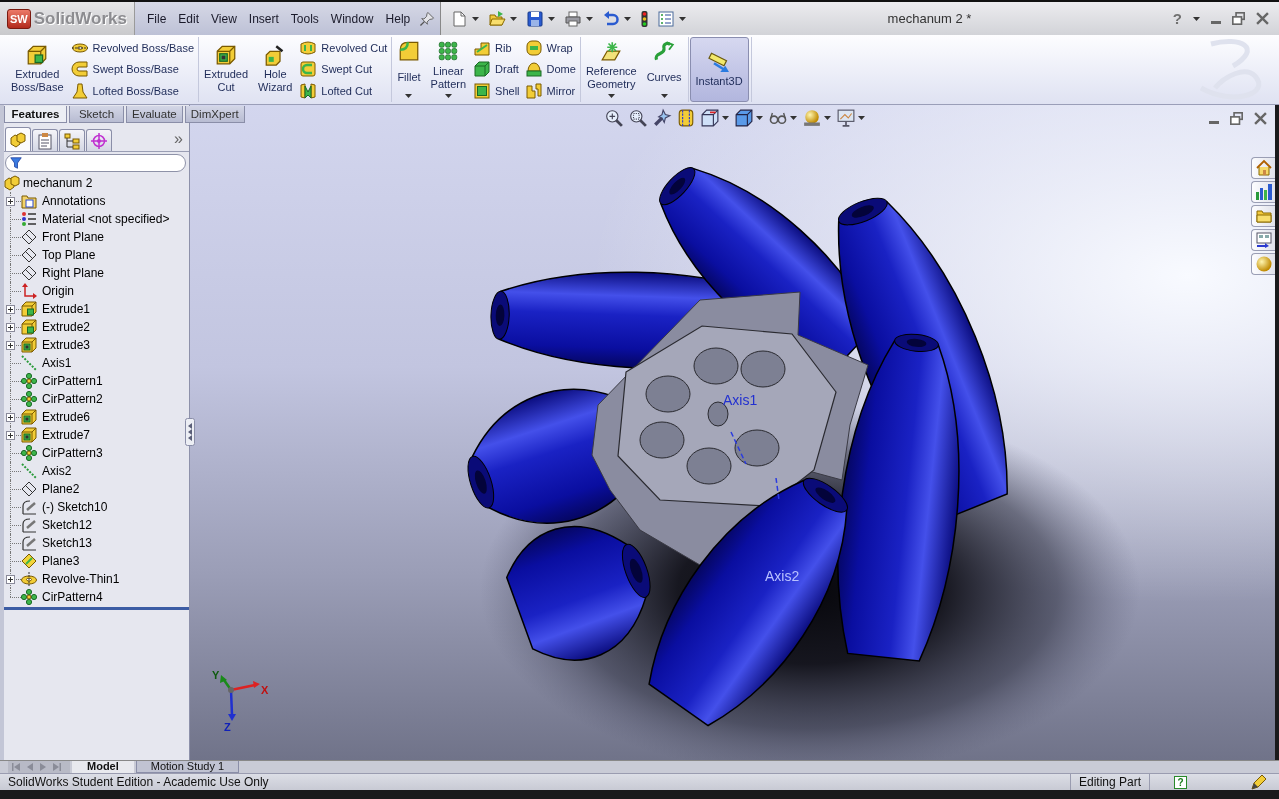  Describe the element at coordinates (57, 525) in the screenshot. I see `tree-item: Sketch12` at that location.